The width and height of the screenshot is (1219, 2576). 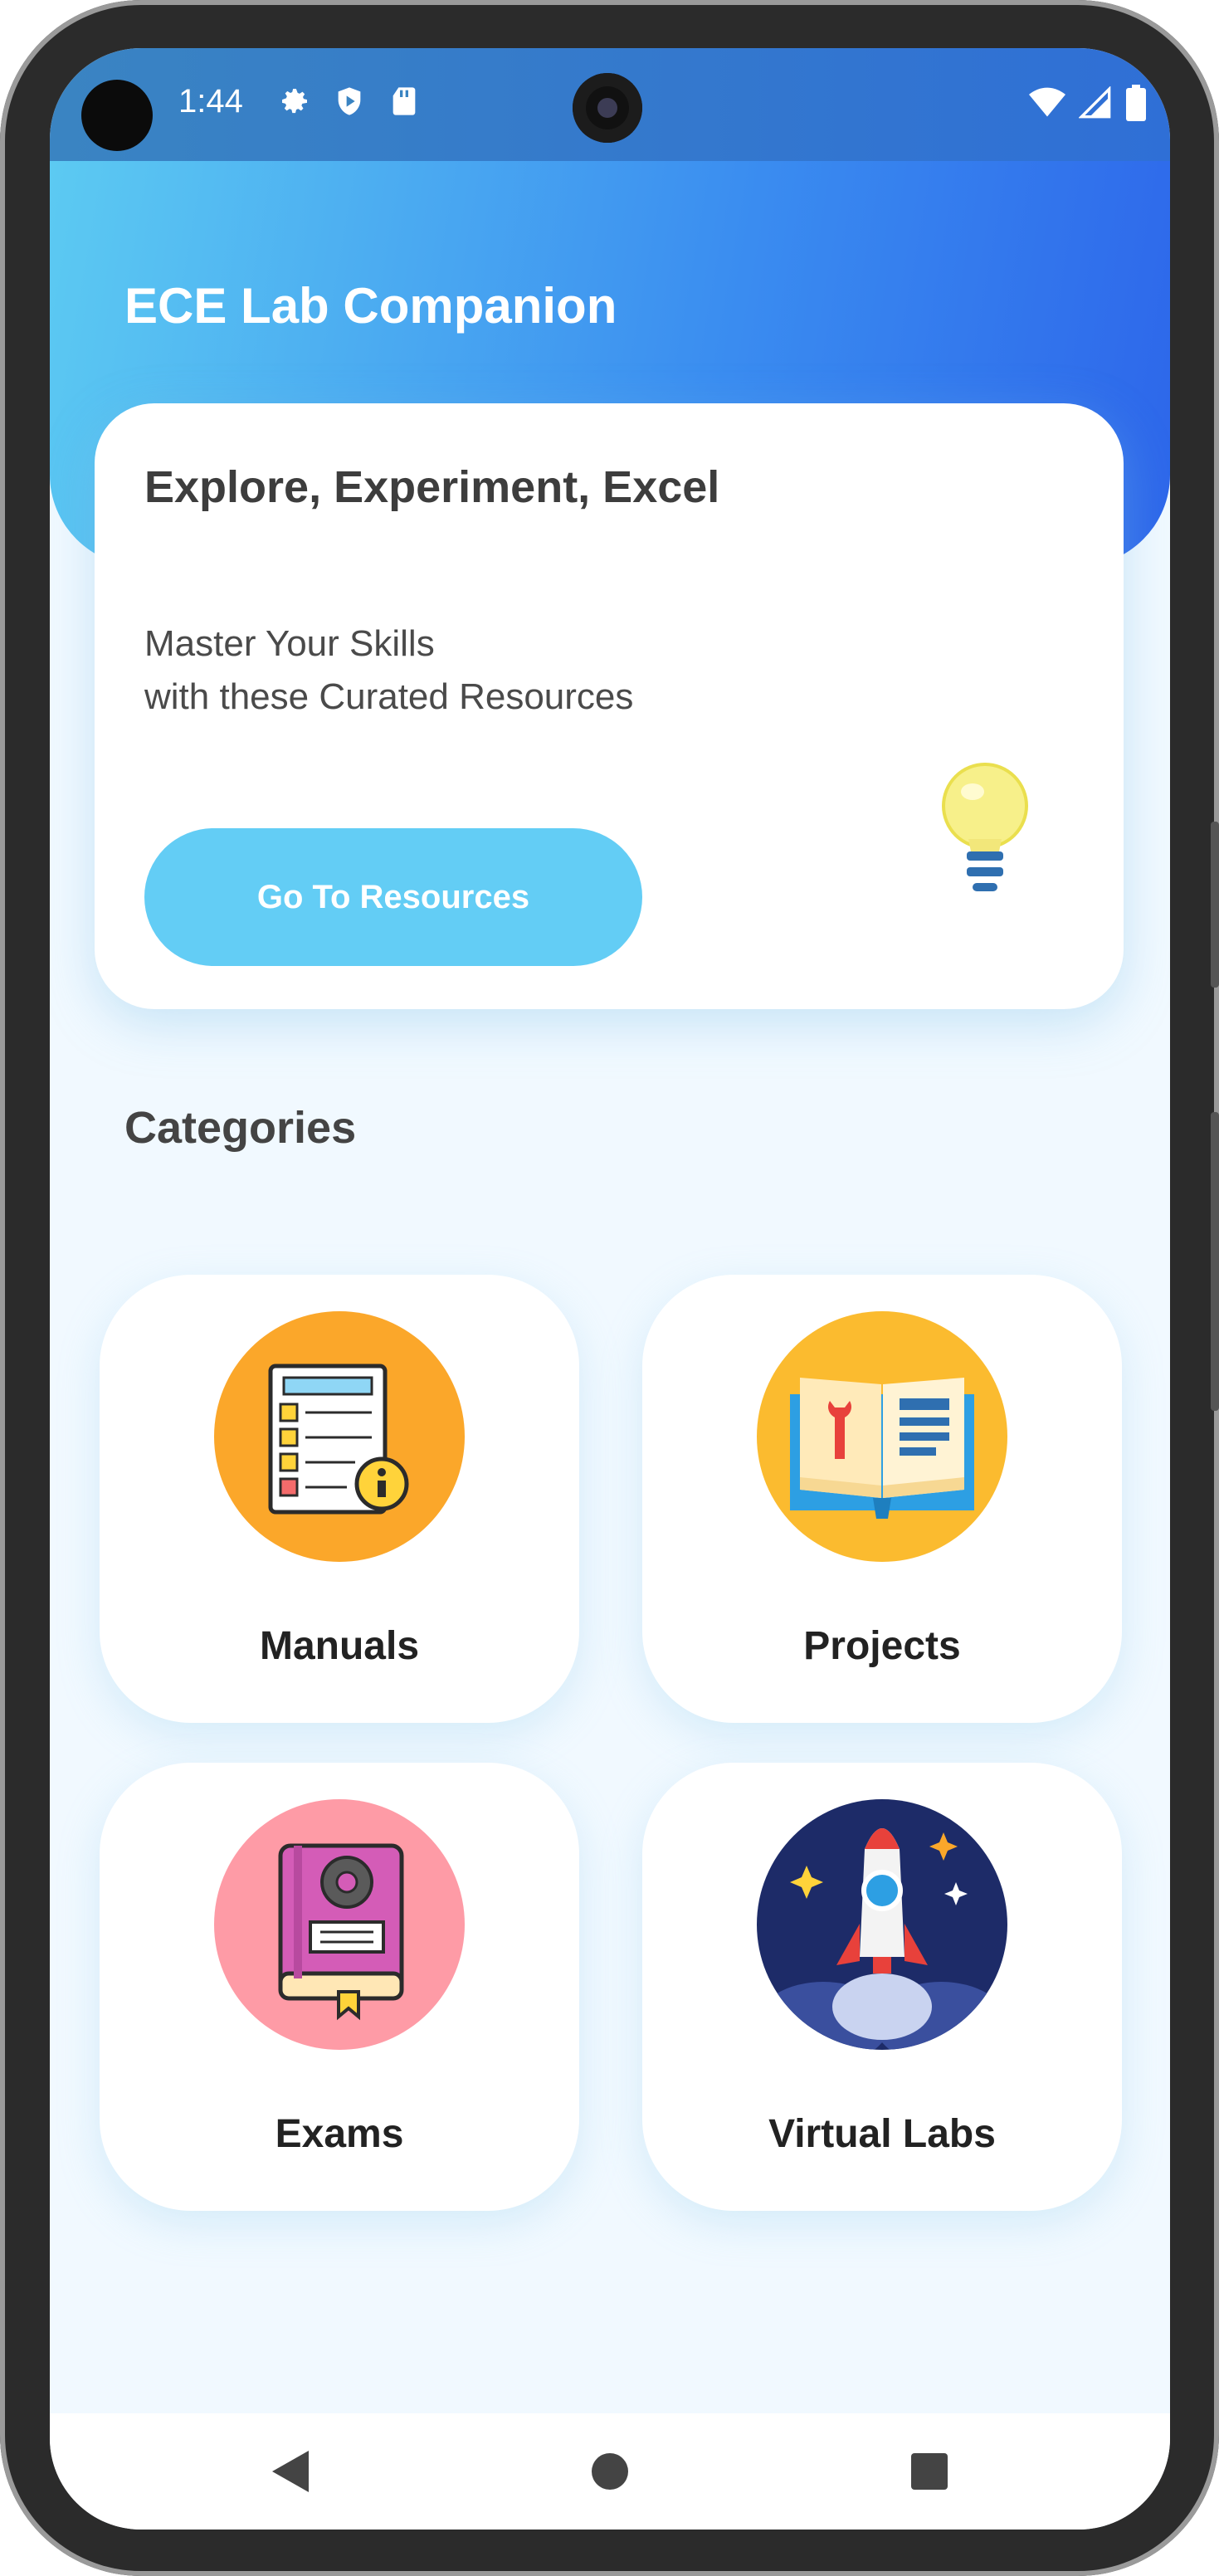 I want to click on category-projects: Projects, so click(x=882, y=1499).